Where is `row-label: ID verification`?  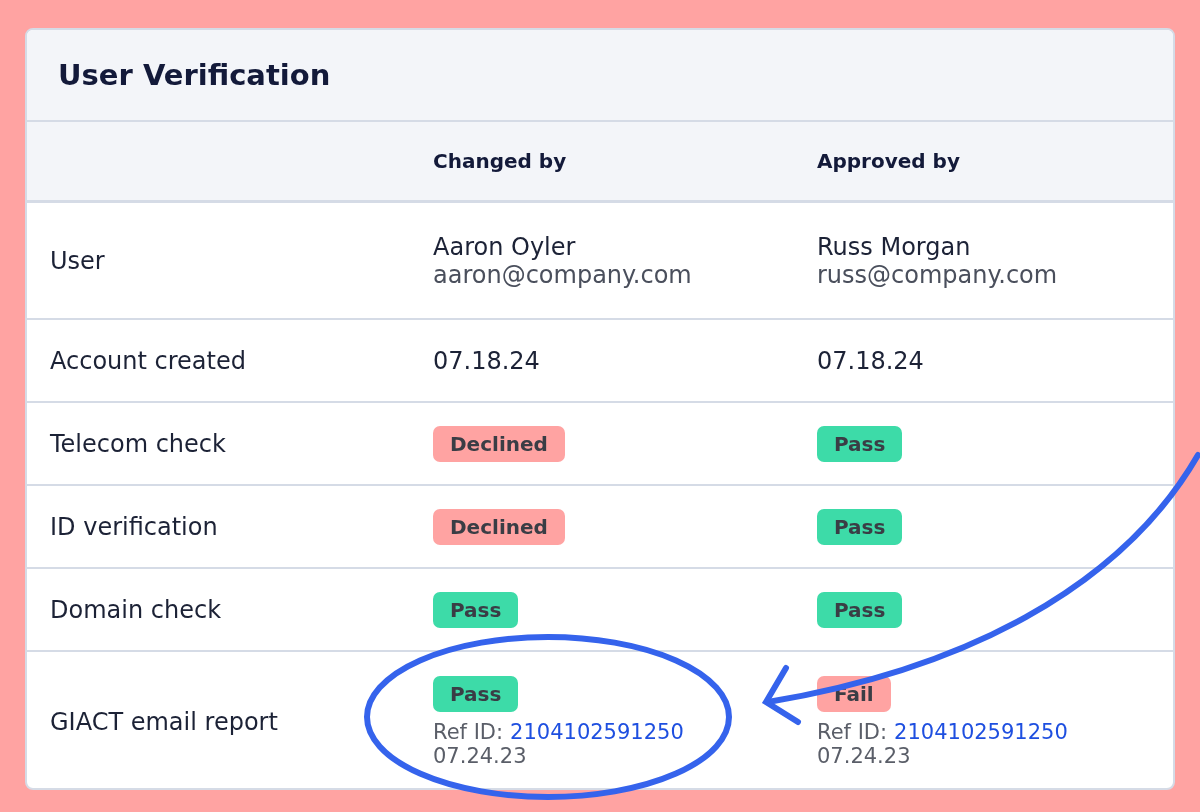
row-label: ID verification is located at coordinates (134, 526).